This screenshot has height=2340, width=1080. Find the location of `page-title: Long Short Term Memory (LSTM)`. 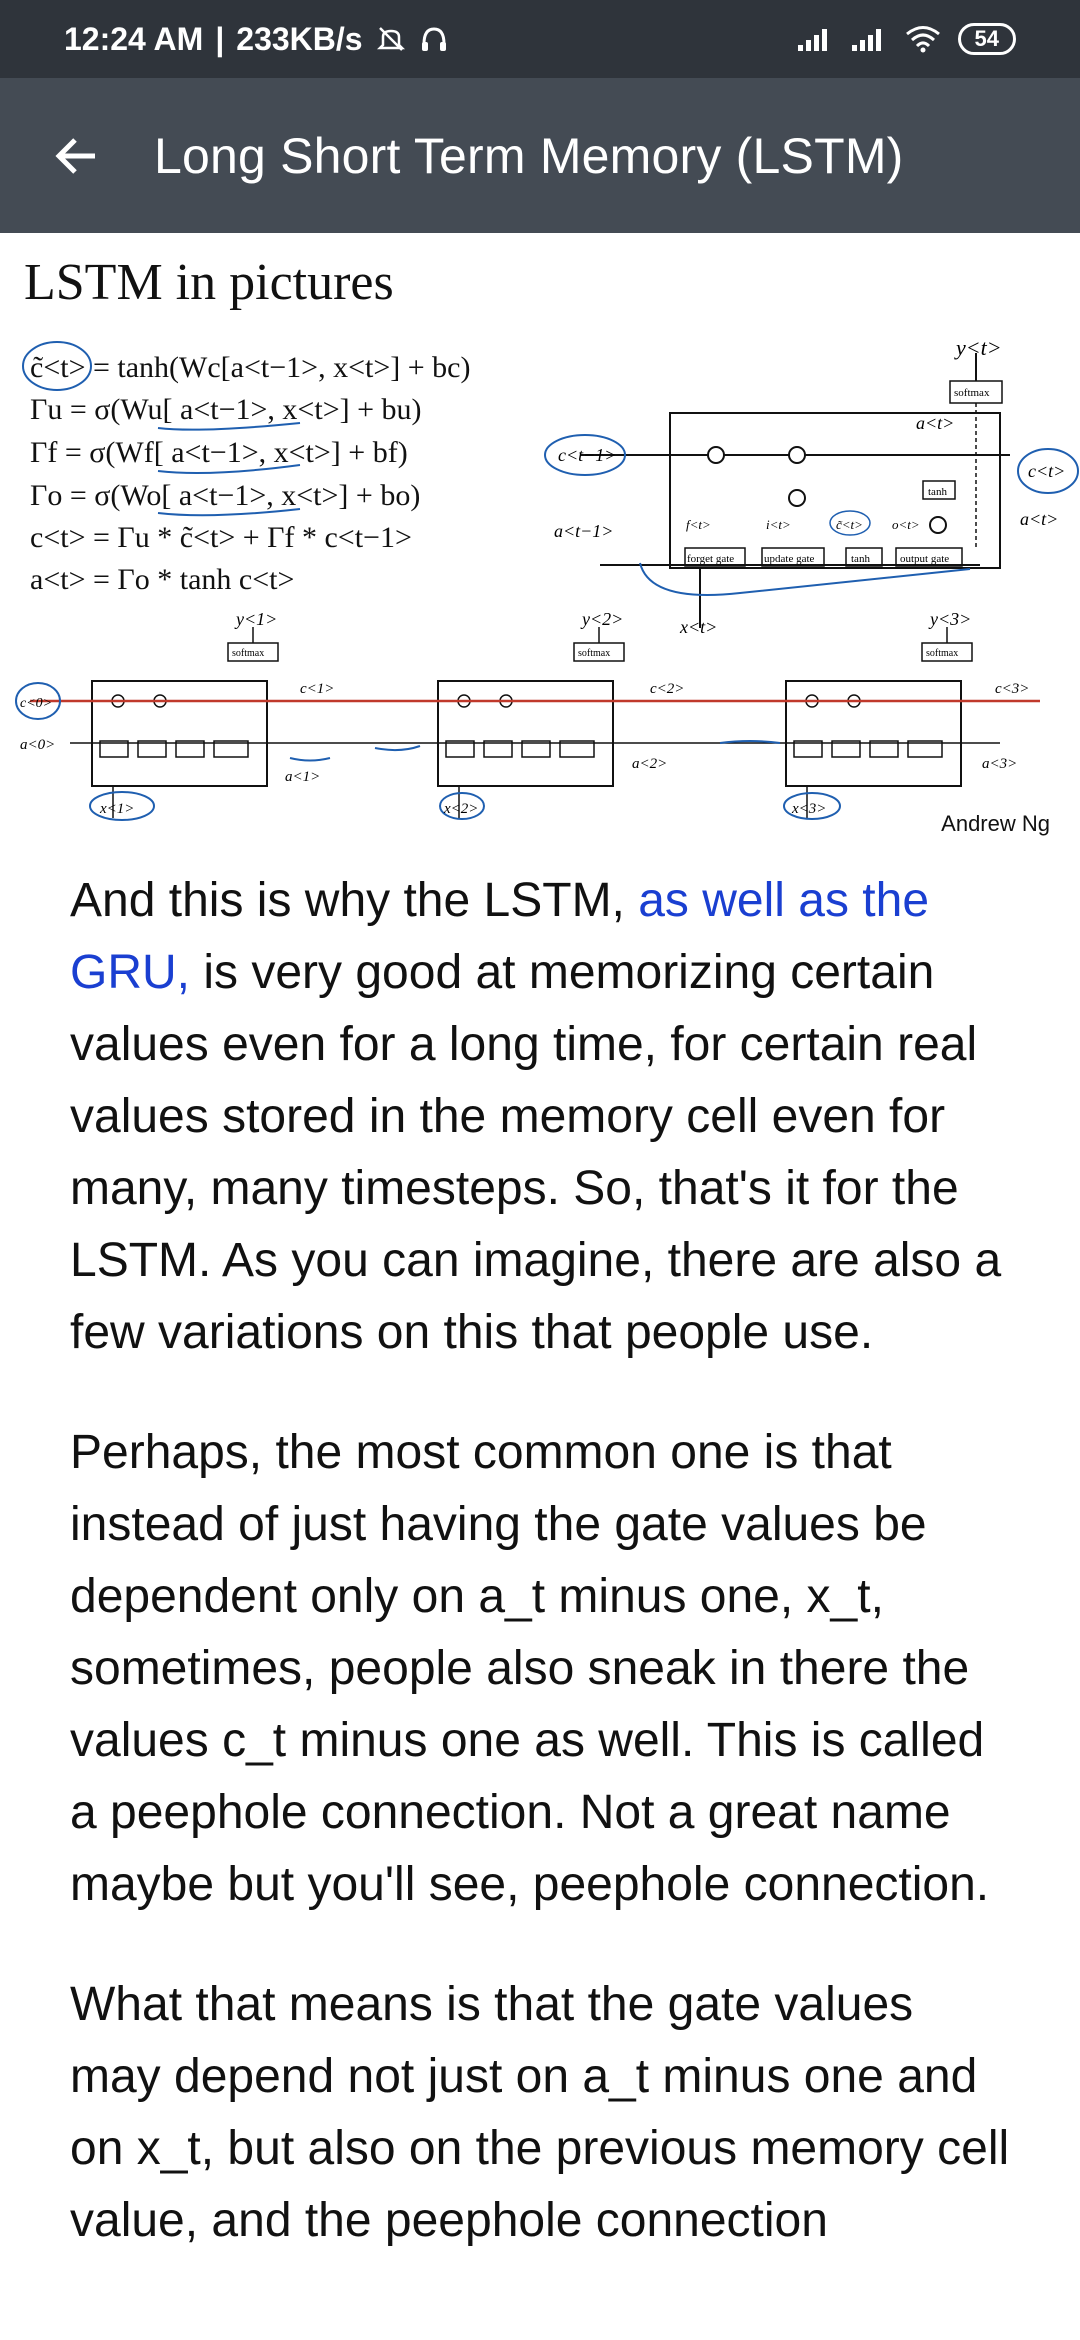

page-title: Long Short Term Memory (LSTM) is located at coordinates (529, 155).